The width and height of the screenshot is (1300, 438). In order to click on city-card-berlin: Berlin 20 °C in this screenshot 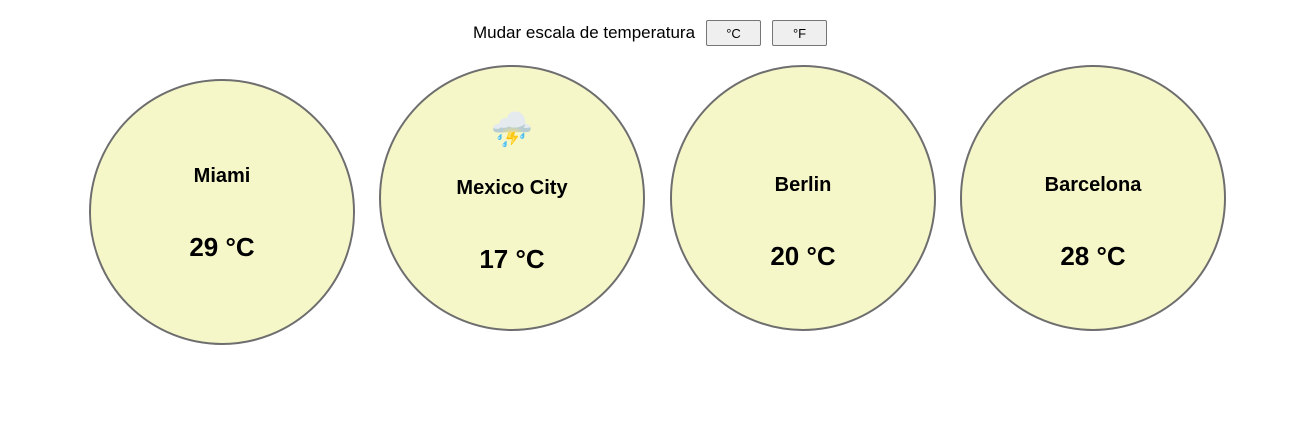, I will do `click(803, 198)`.